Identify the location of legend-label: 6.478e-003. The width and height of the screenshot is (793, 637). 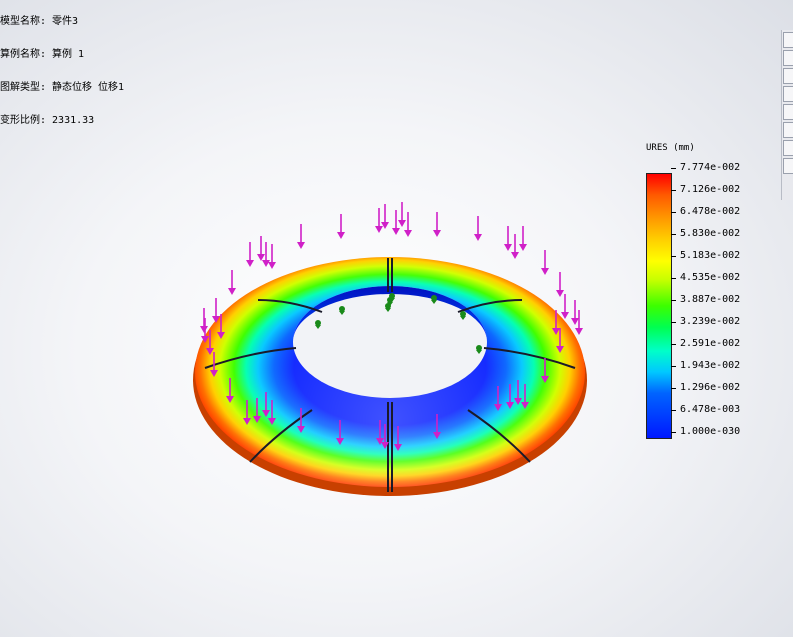
(710, 409).